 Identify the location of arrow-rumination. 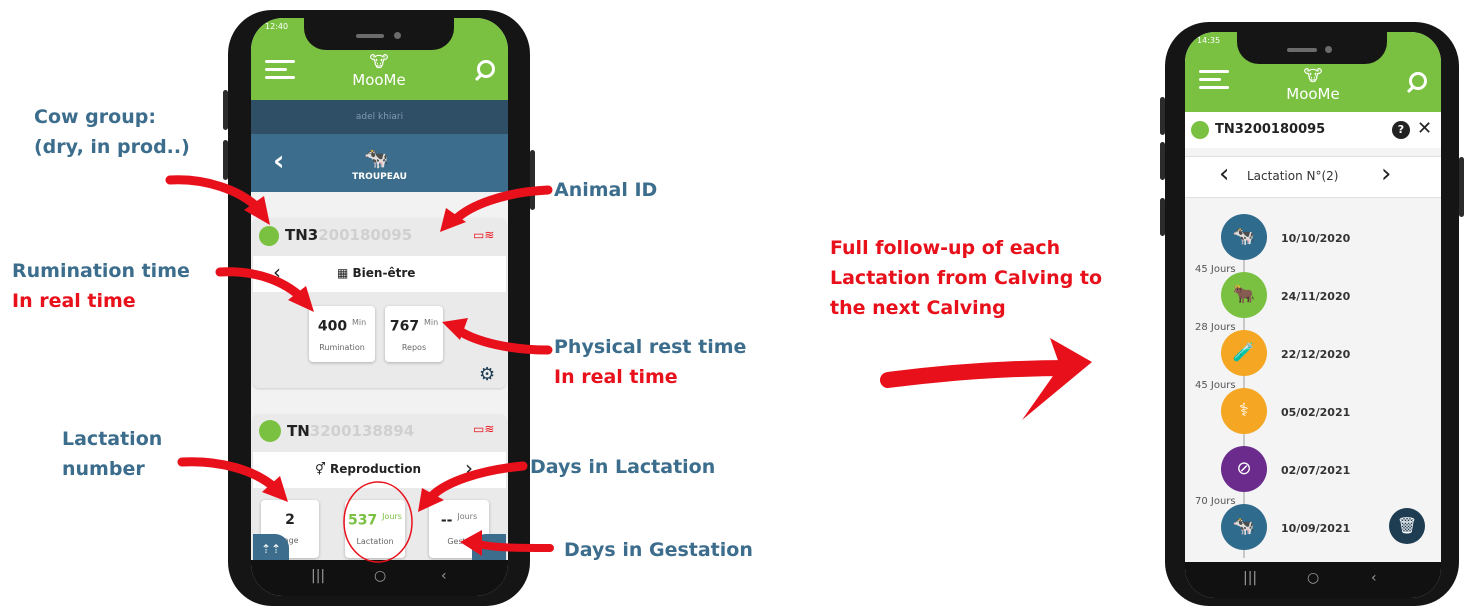
(261, 285).